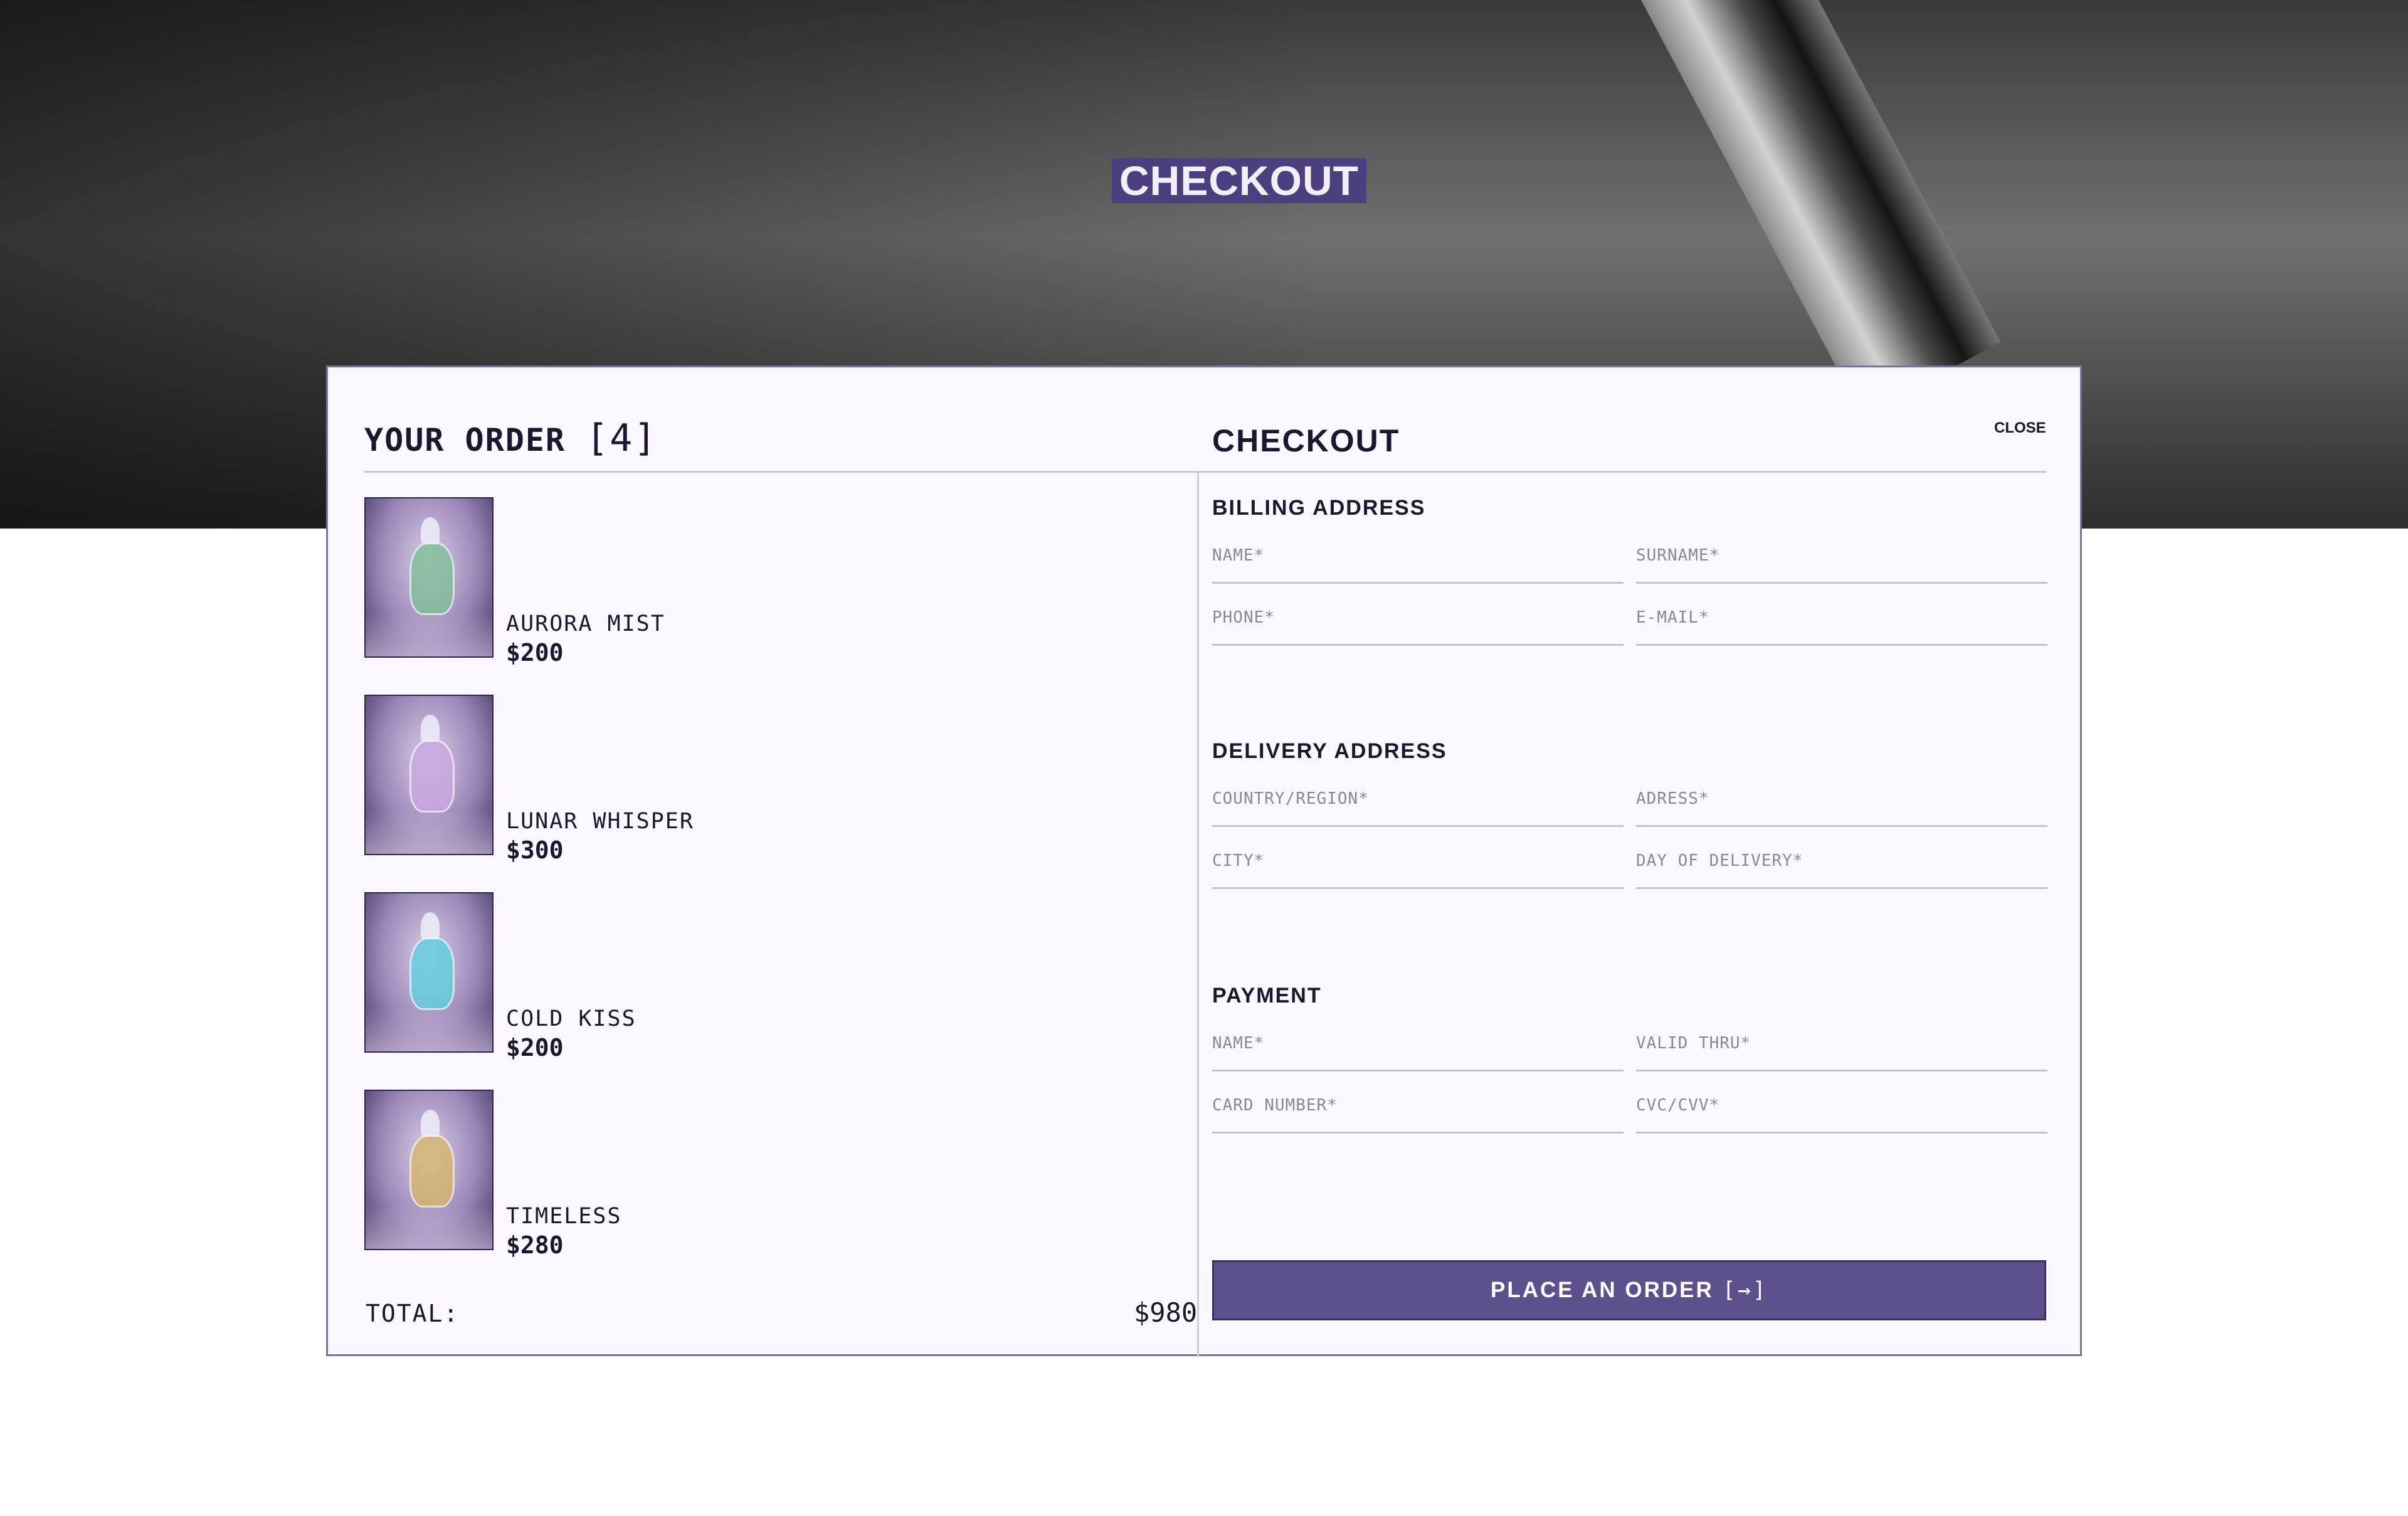  I want to click on billing-name-field, so click(1418, 559).